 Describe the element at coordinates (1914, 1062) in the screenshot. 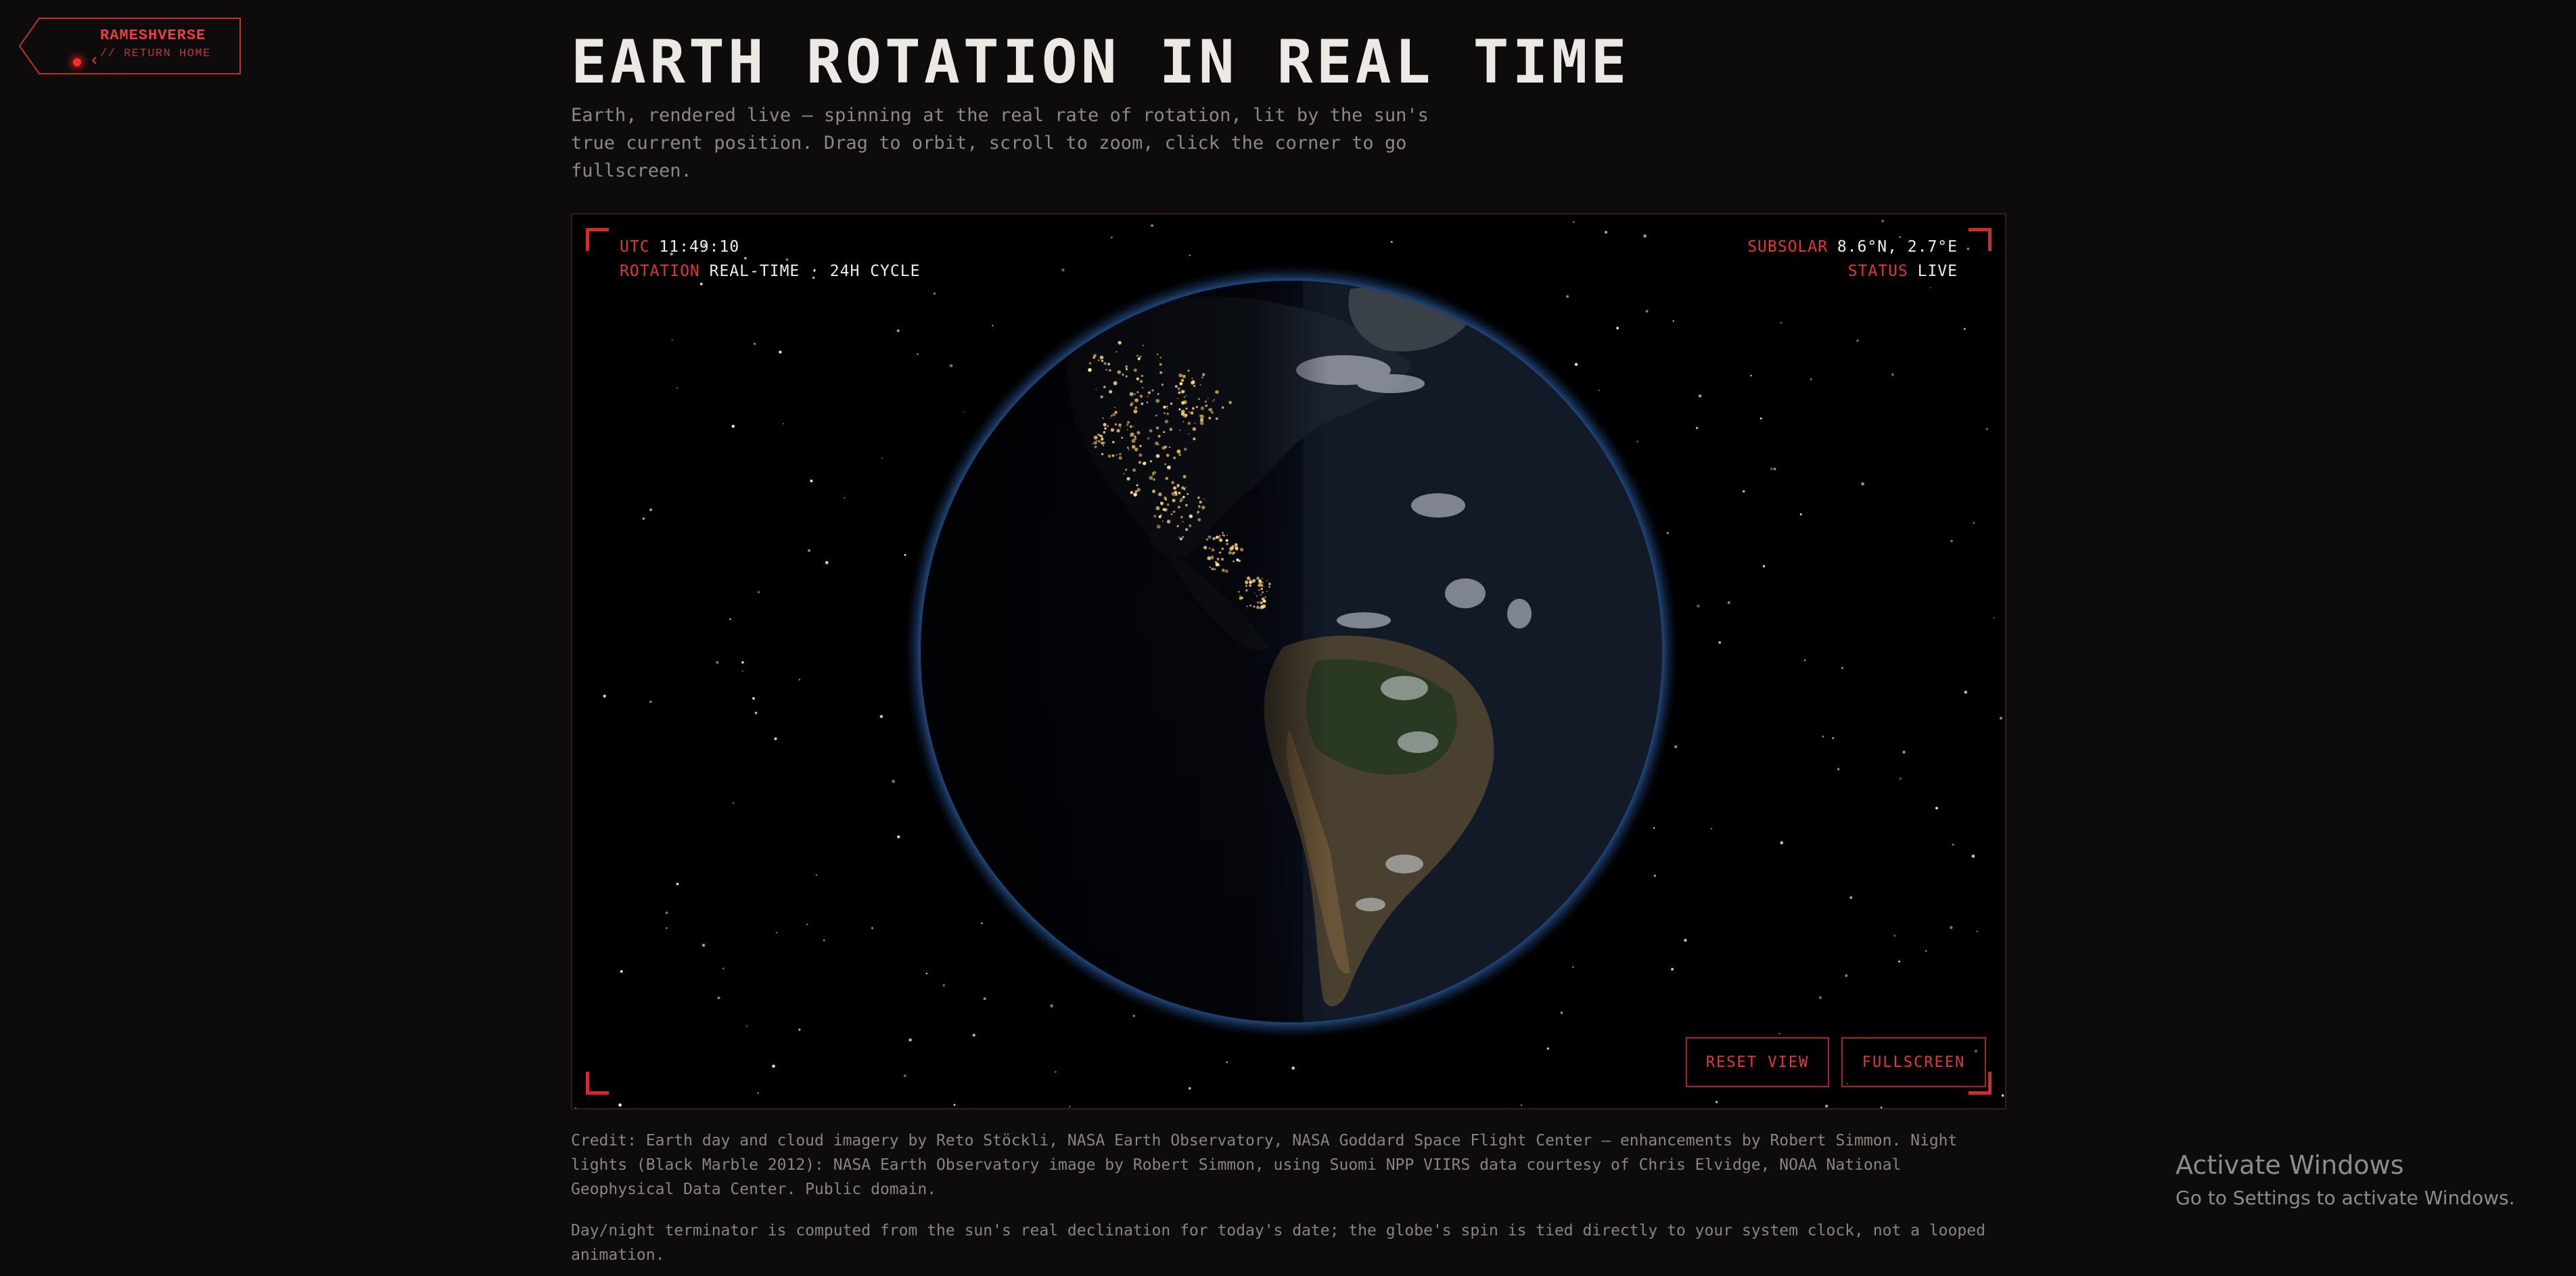

I see `fullscreen-button: FULLSCREEN` at that location.